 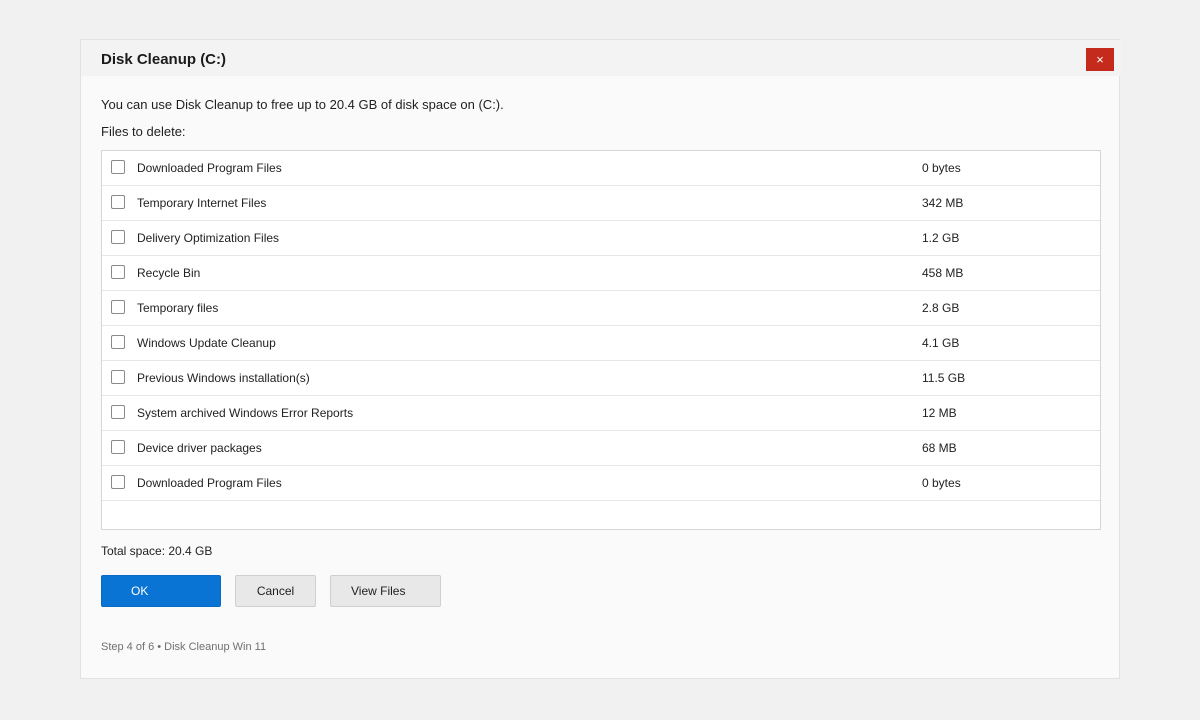 I want to click on file-name: Delivery Optimization Files, so click(x=208, y=238).